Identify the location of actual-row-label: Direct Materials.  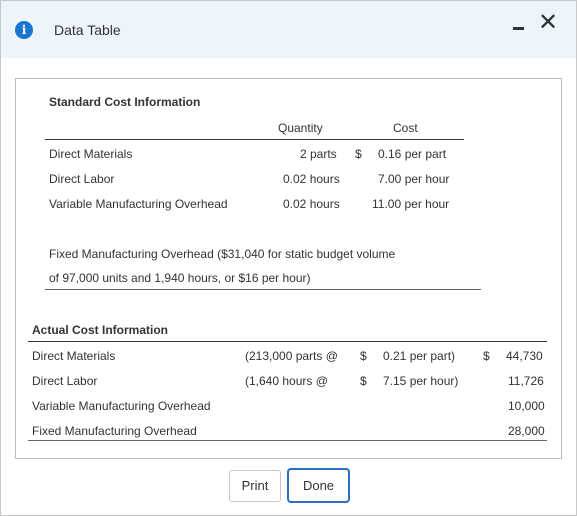
(74, 356).